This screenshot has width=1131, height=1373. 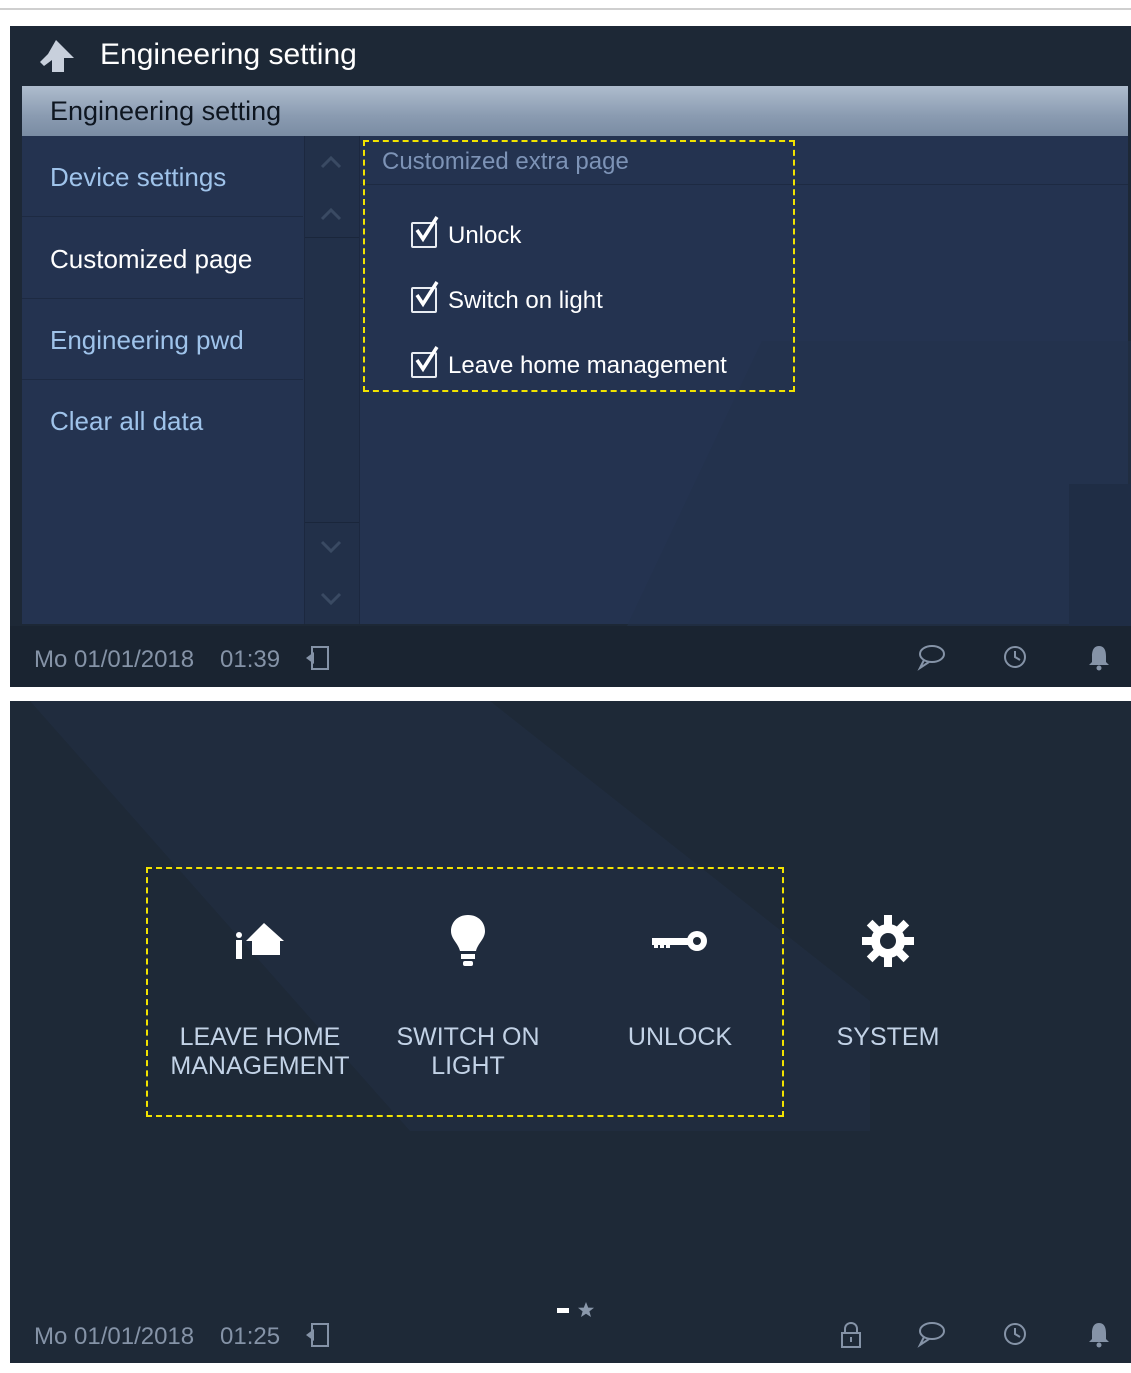 I want to click on sidebar-item-device-settings: Device settings, so click(x=162, y=176).